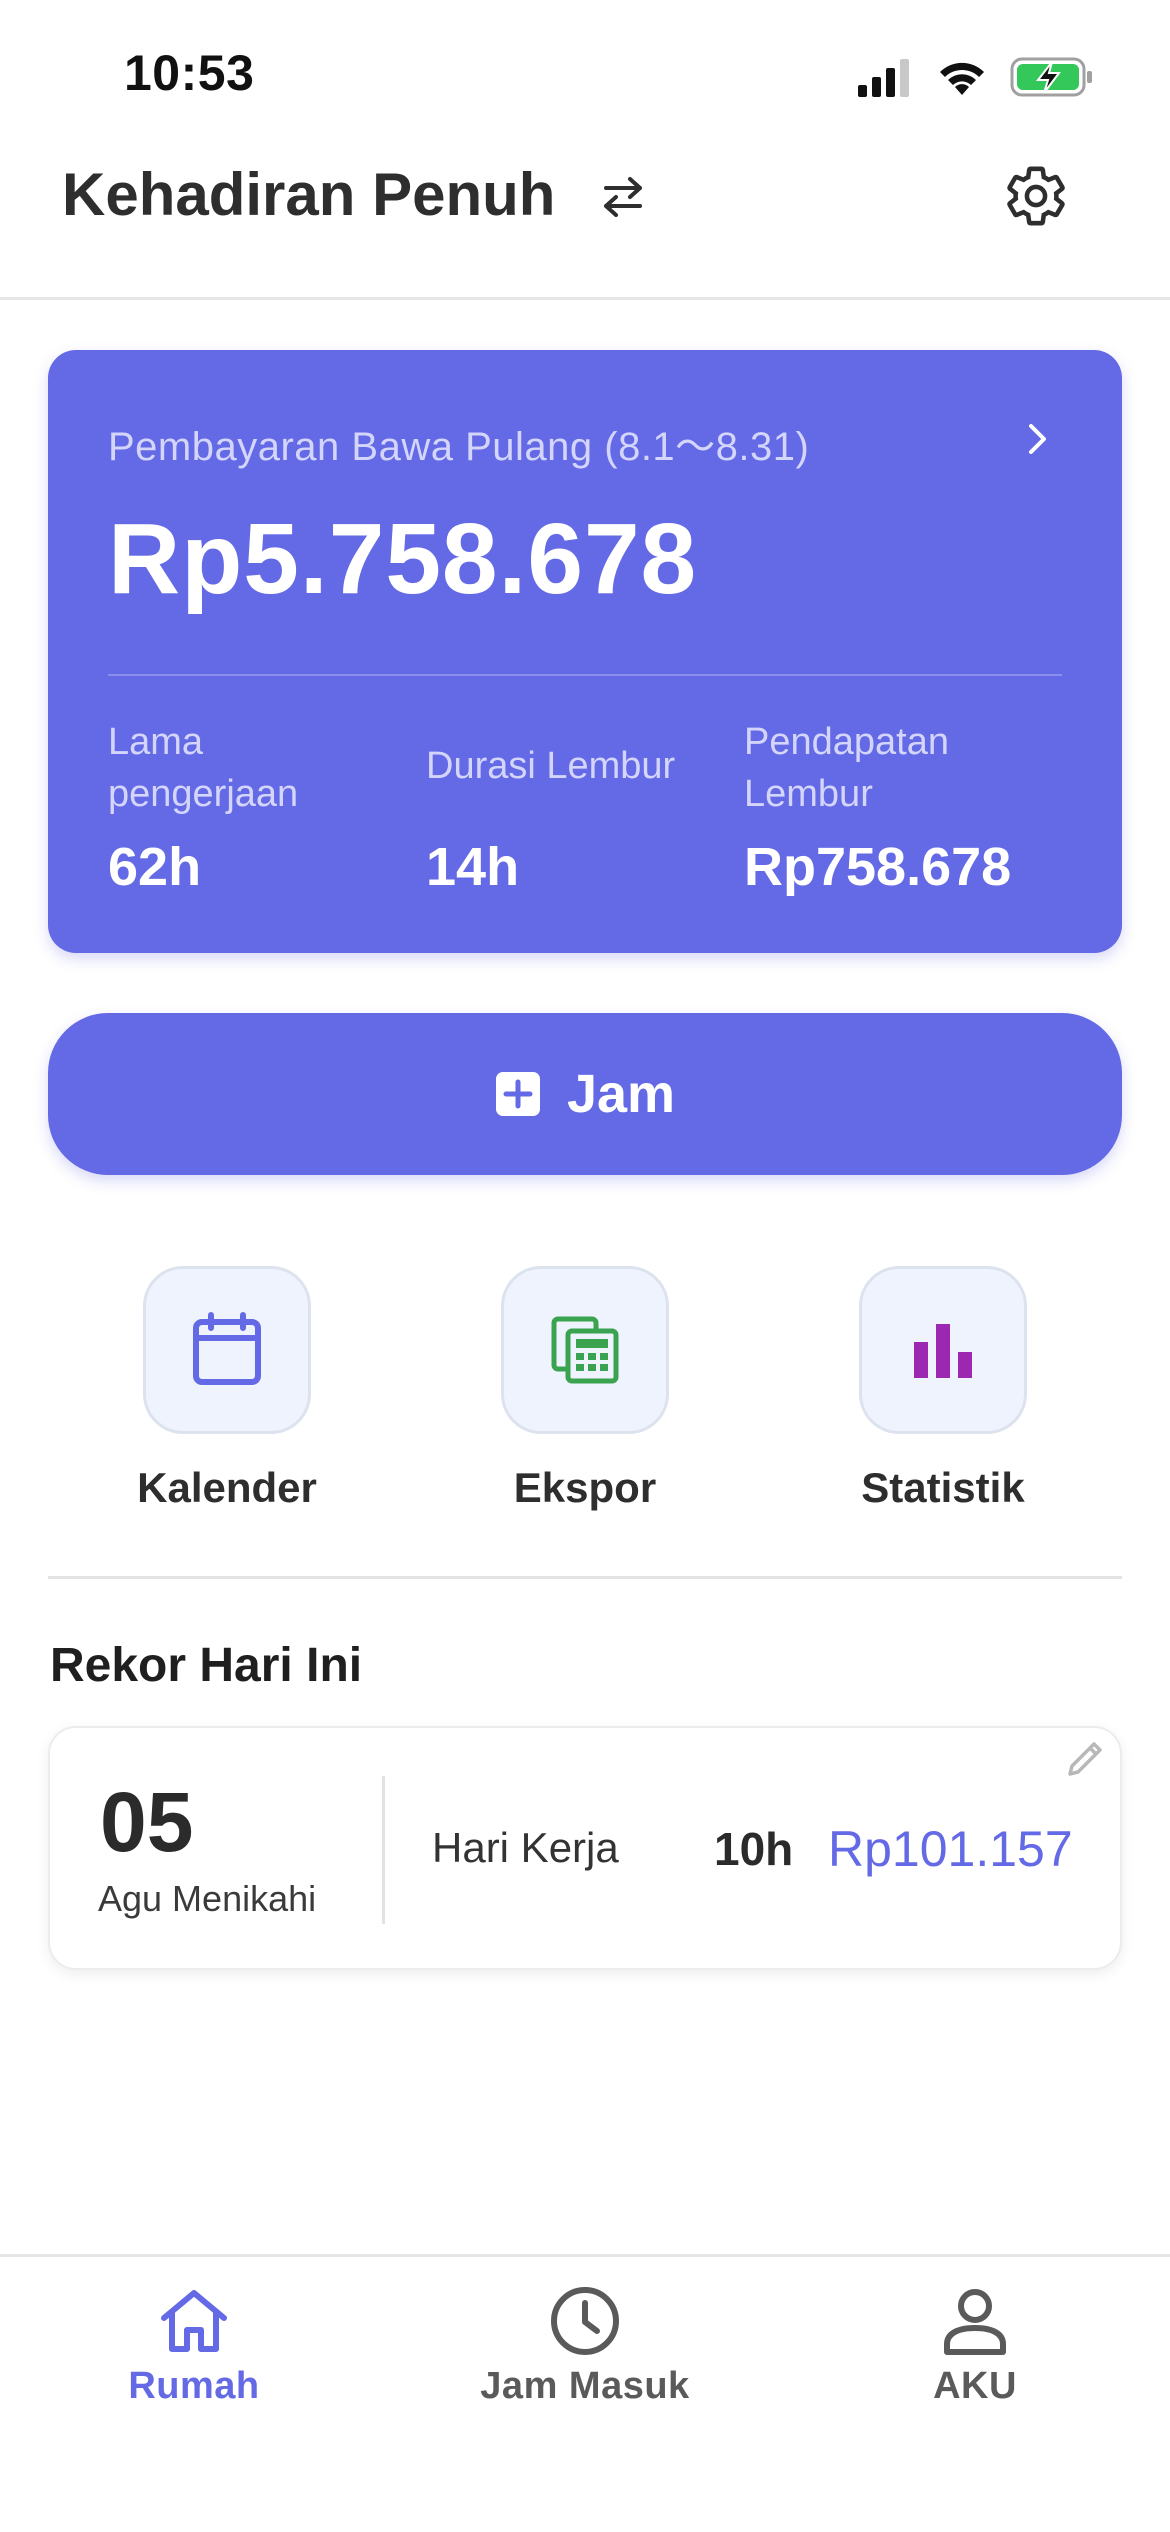  What do you see at coordinates (203, 768) in the screenshot?
I see `stat-label: Lama pengerjaan` at bounding box center [203, 768].